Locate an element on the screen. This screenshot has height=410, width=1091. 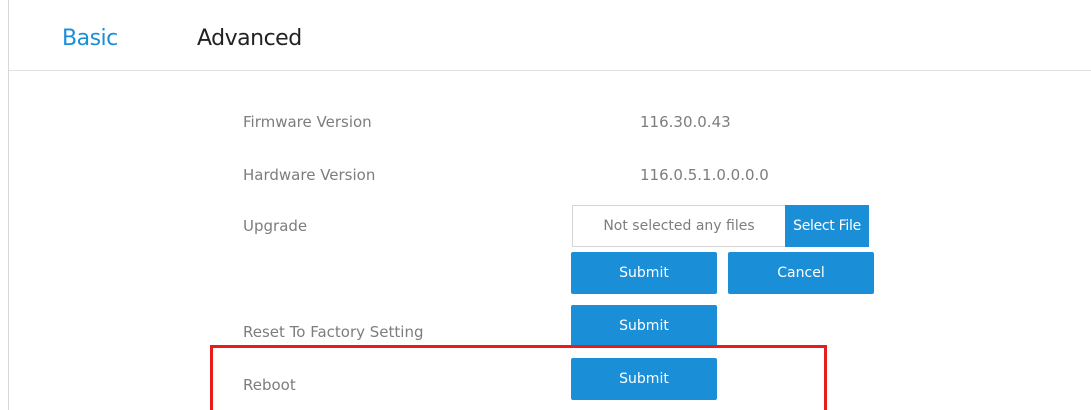
select-file-button: Select File is located at coordinates (827, 226).